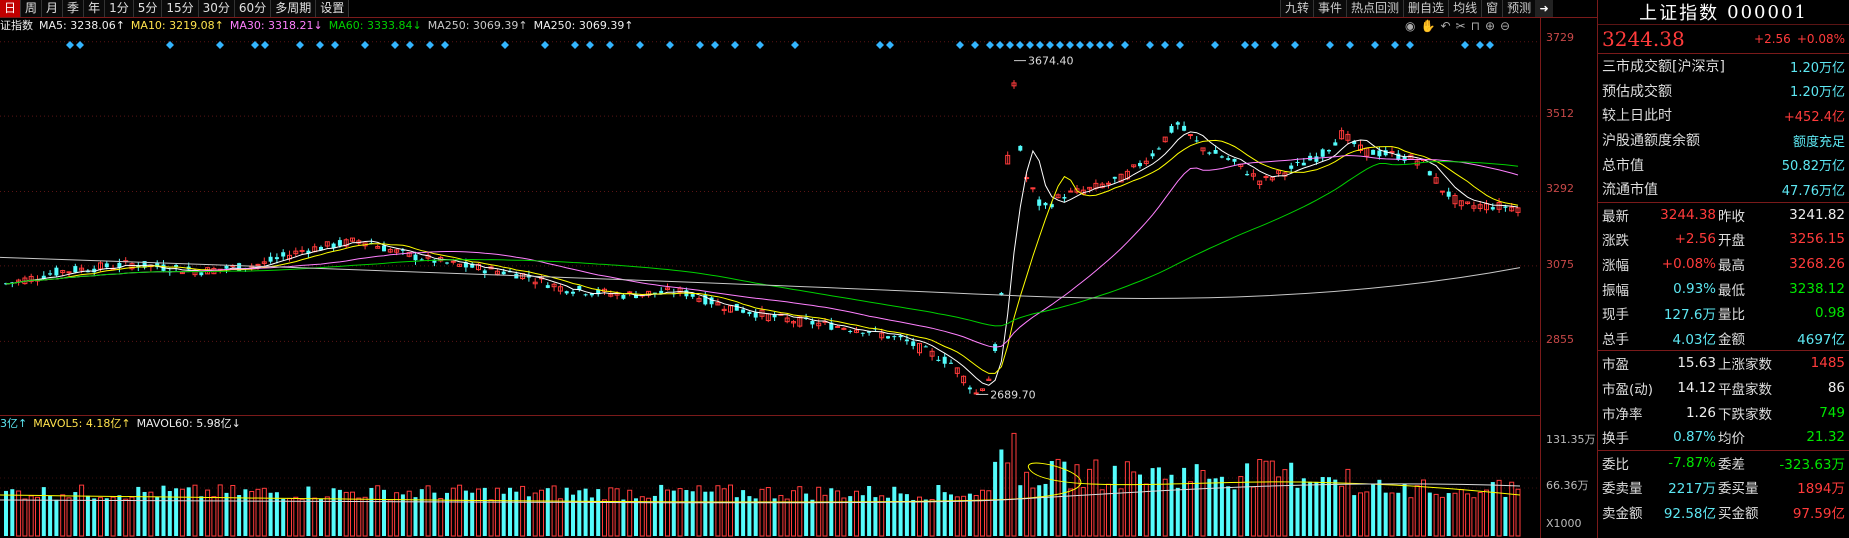 The height and width of the screenshot is (538, 1849). What do you see at coordinates (95, 8) in the screenshot?
I see `period-tab: 年` at bounding box center [95, 8].